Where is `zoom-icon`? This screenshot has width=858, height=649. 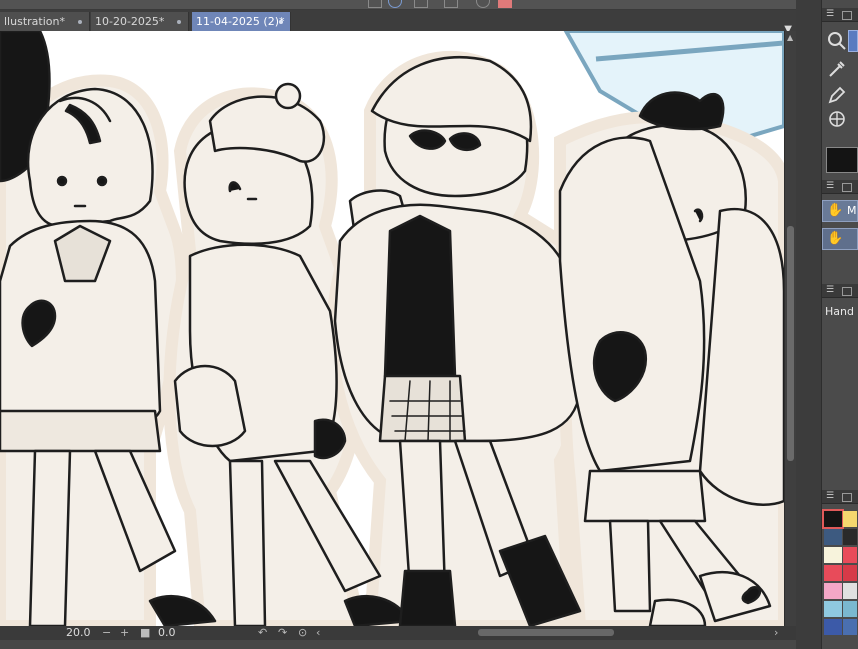 zoom-icon is located at coordinates (837, 41).